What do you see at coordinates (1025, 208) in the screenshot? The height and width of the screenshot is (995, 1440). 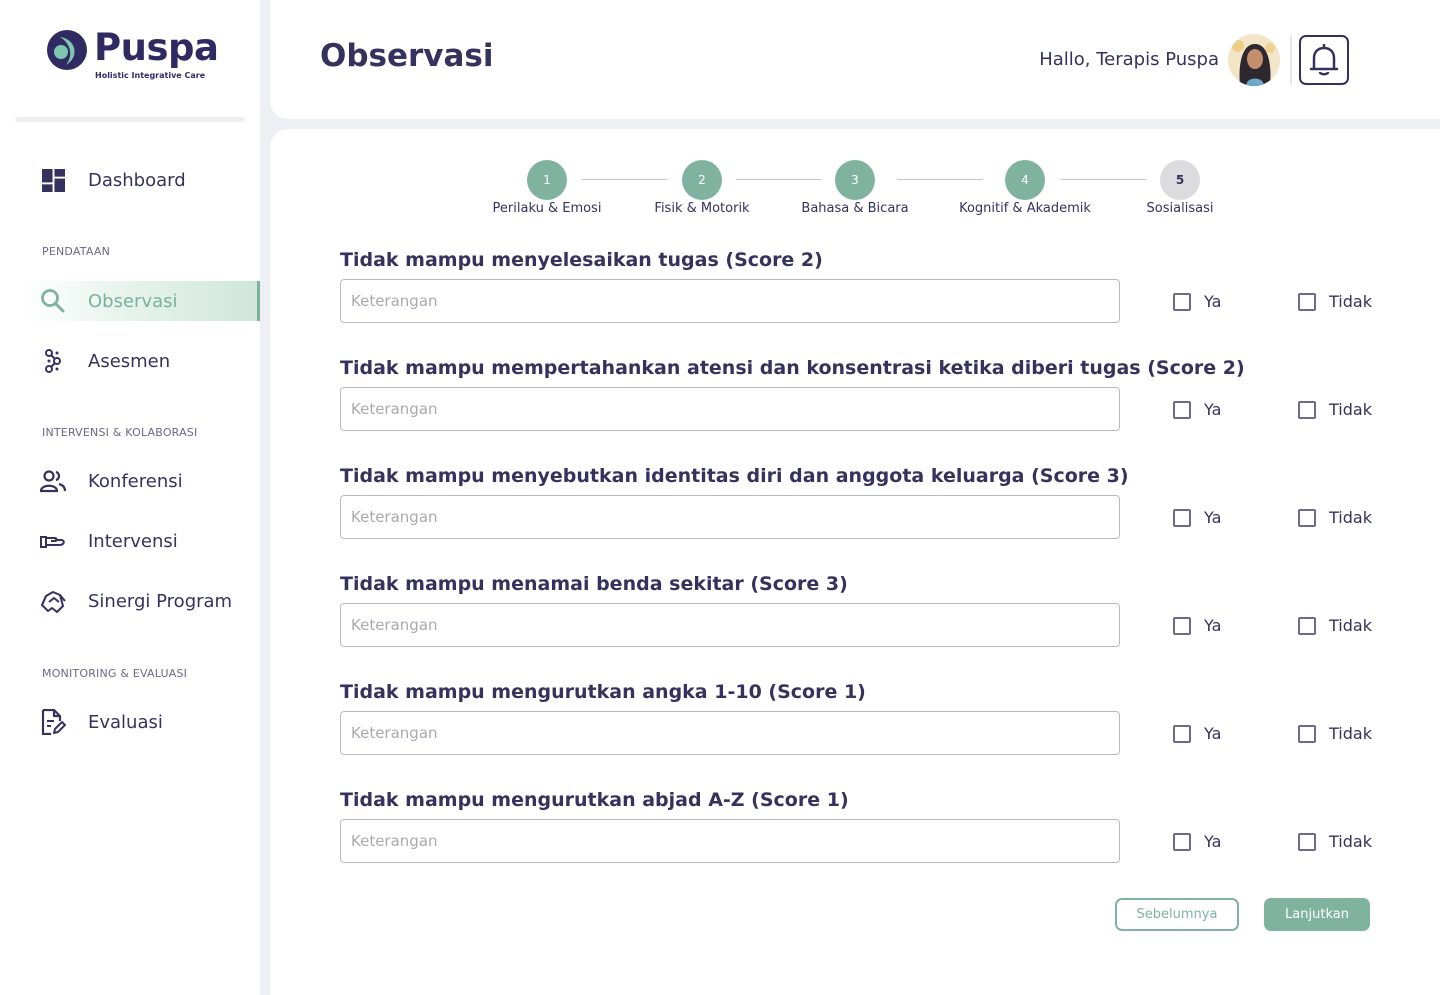 I see `step-label: Kognitif & Akademik` at bounding box center [1025, 208].